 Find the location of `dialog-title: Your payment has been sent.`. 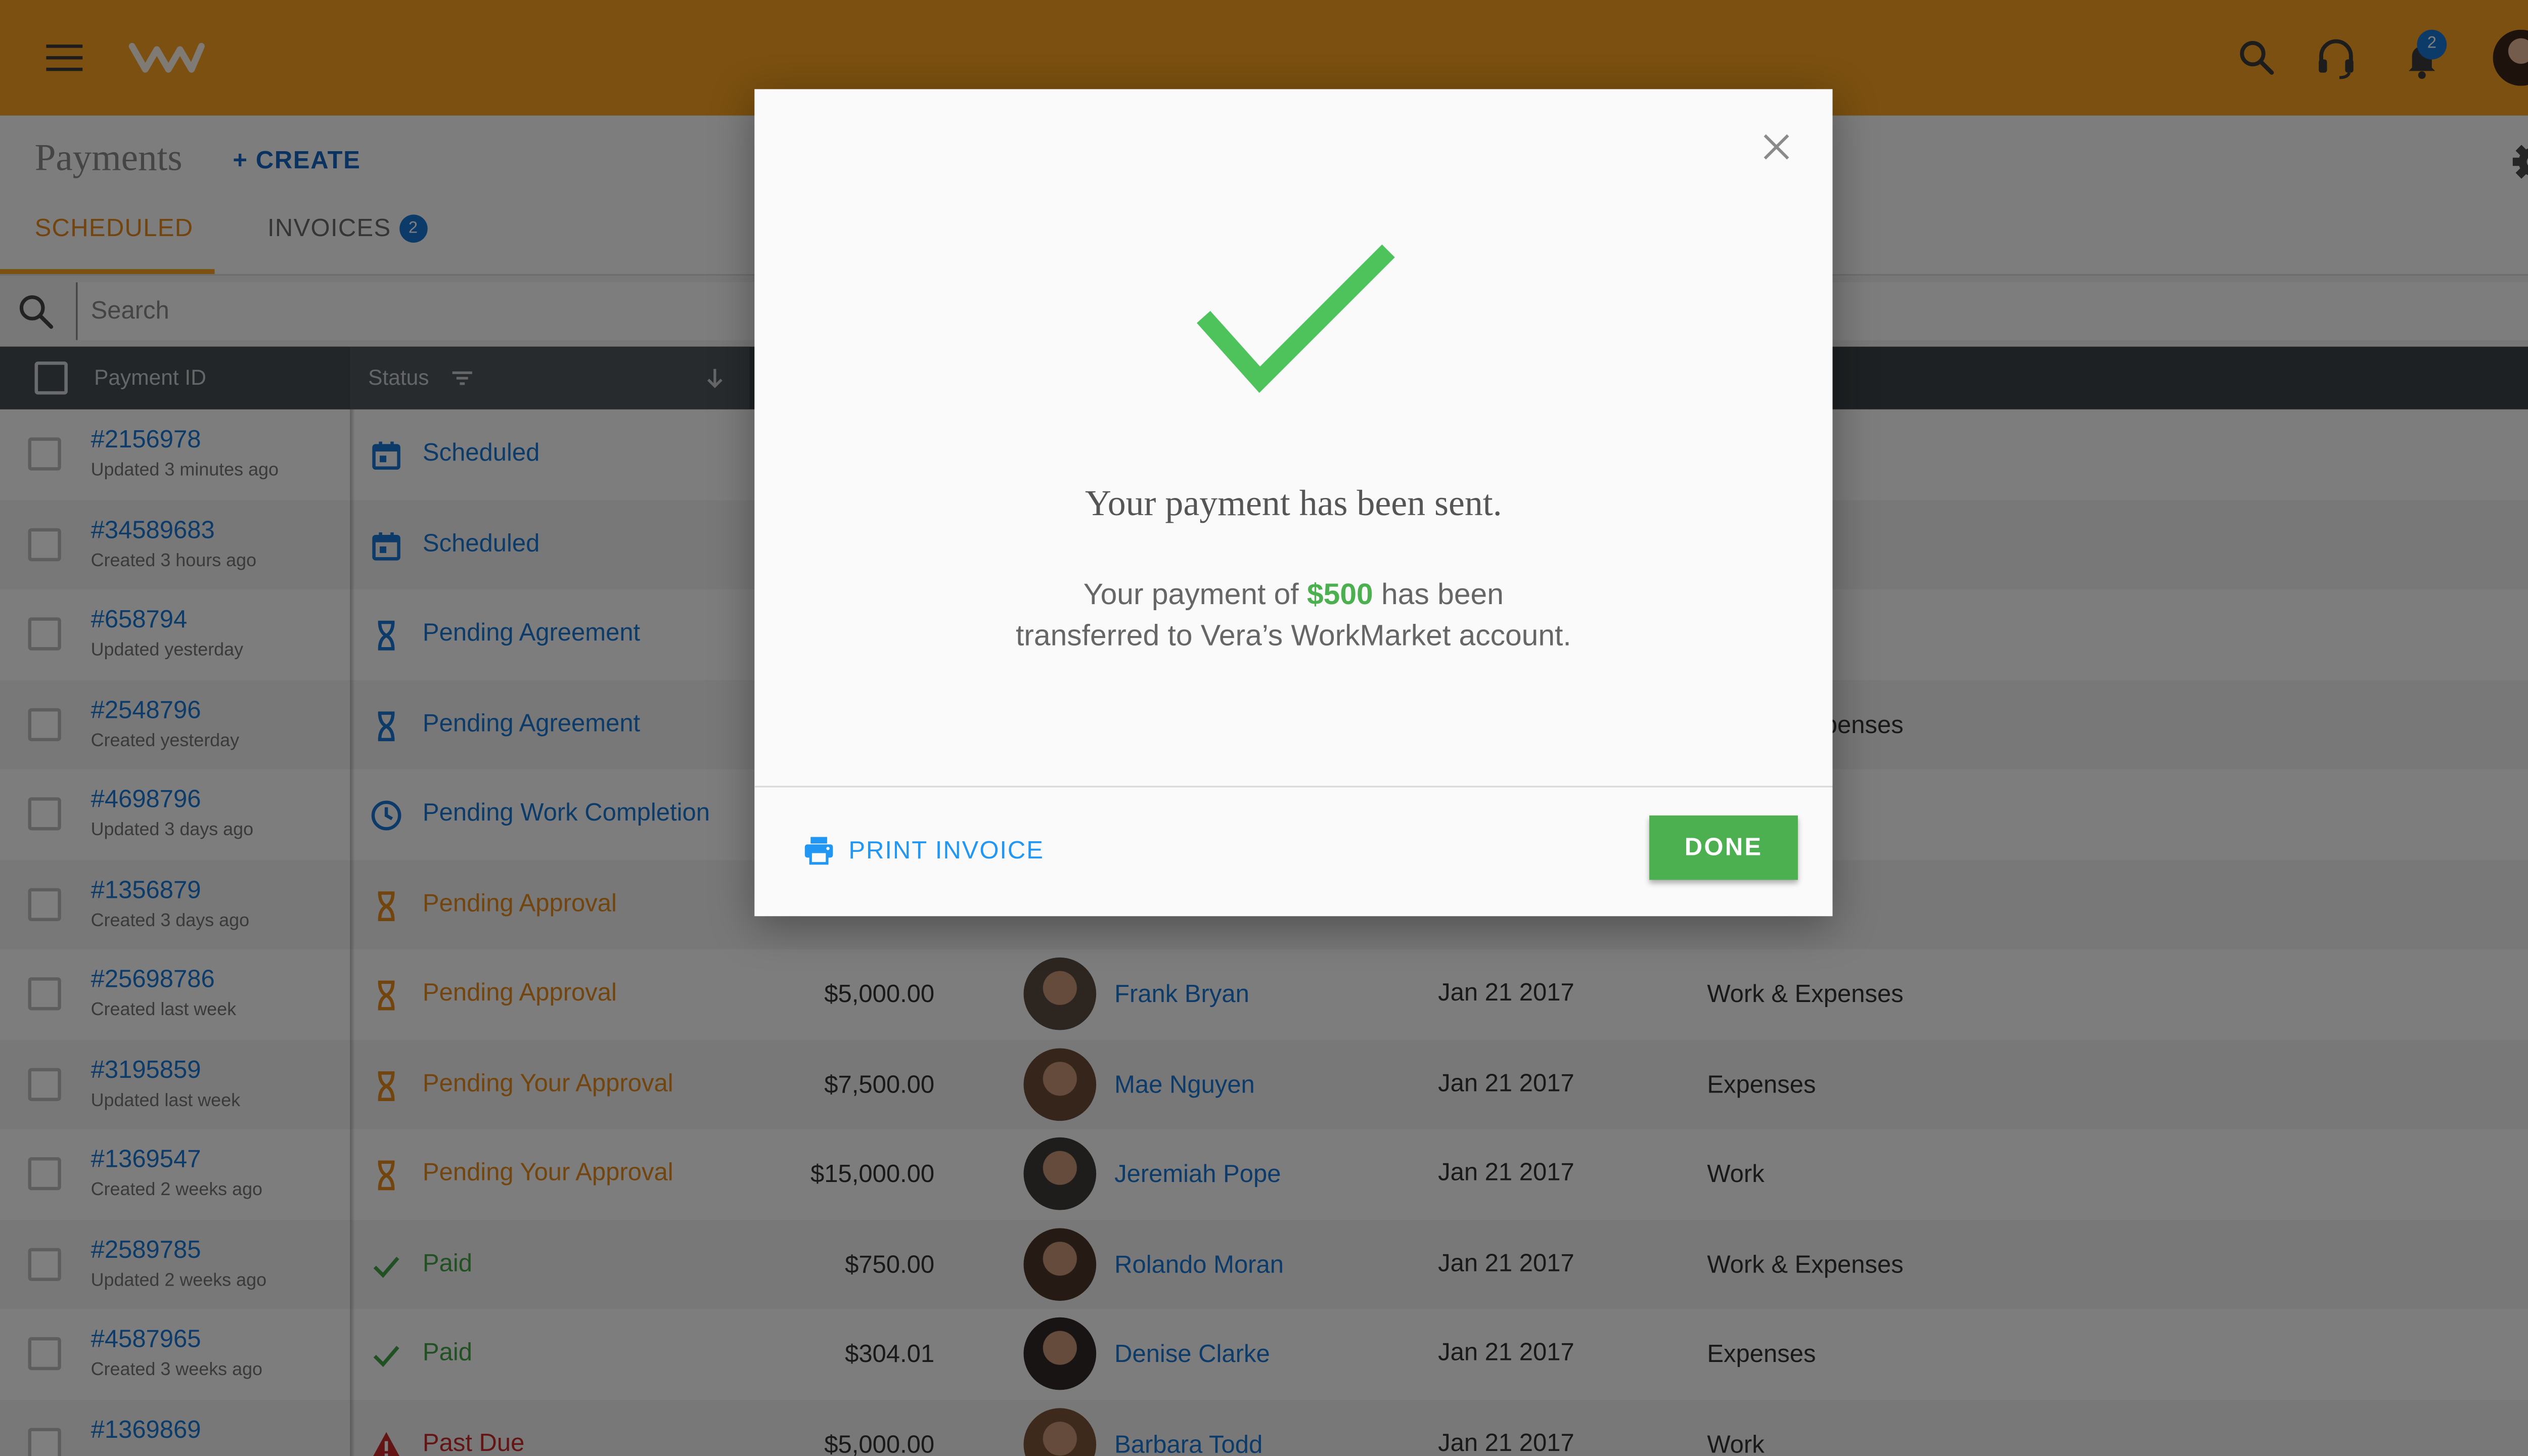

dialog-title: Your payment has been sent. is located at coordinates (1294, 503).